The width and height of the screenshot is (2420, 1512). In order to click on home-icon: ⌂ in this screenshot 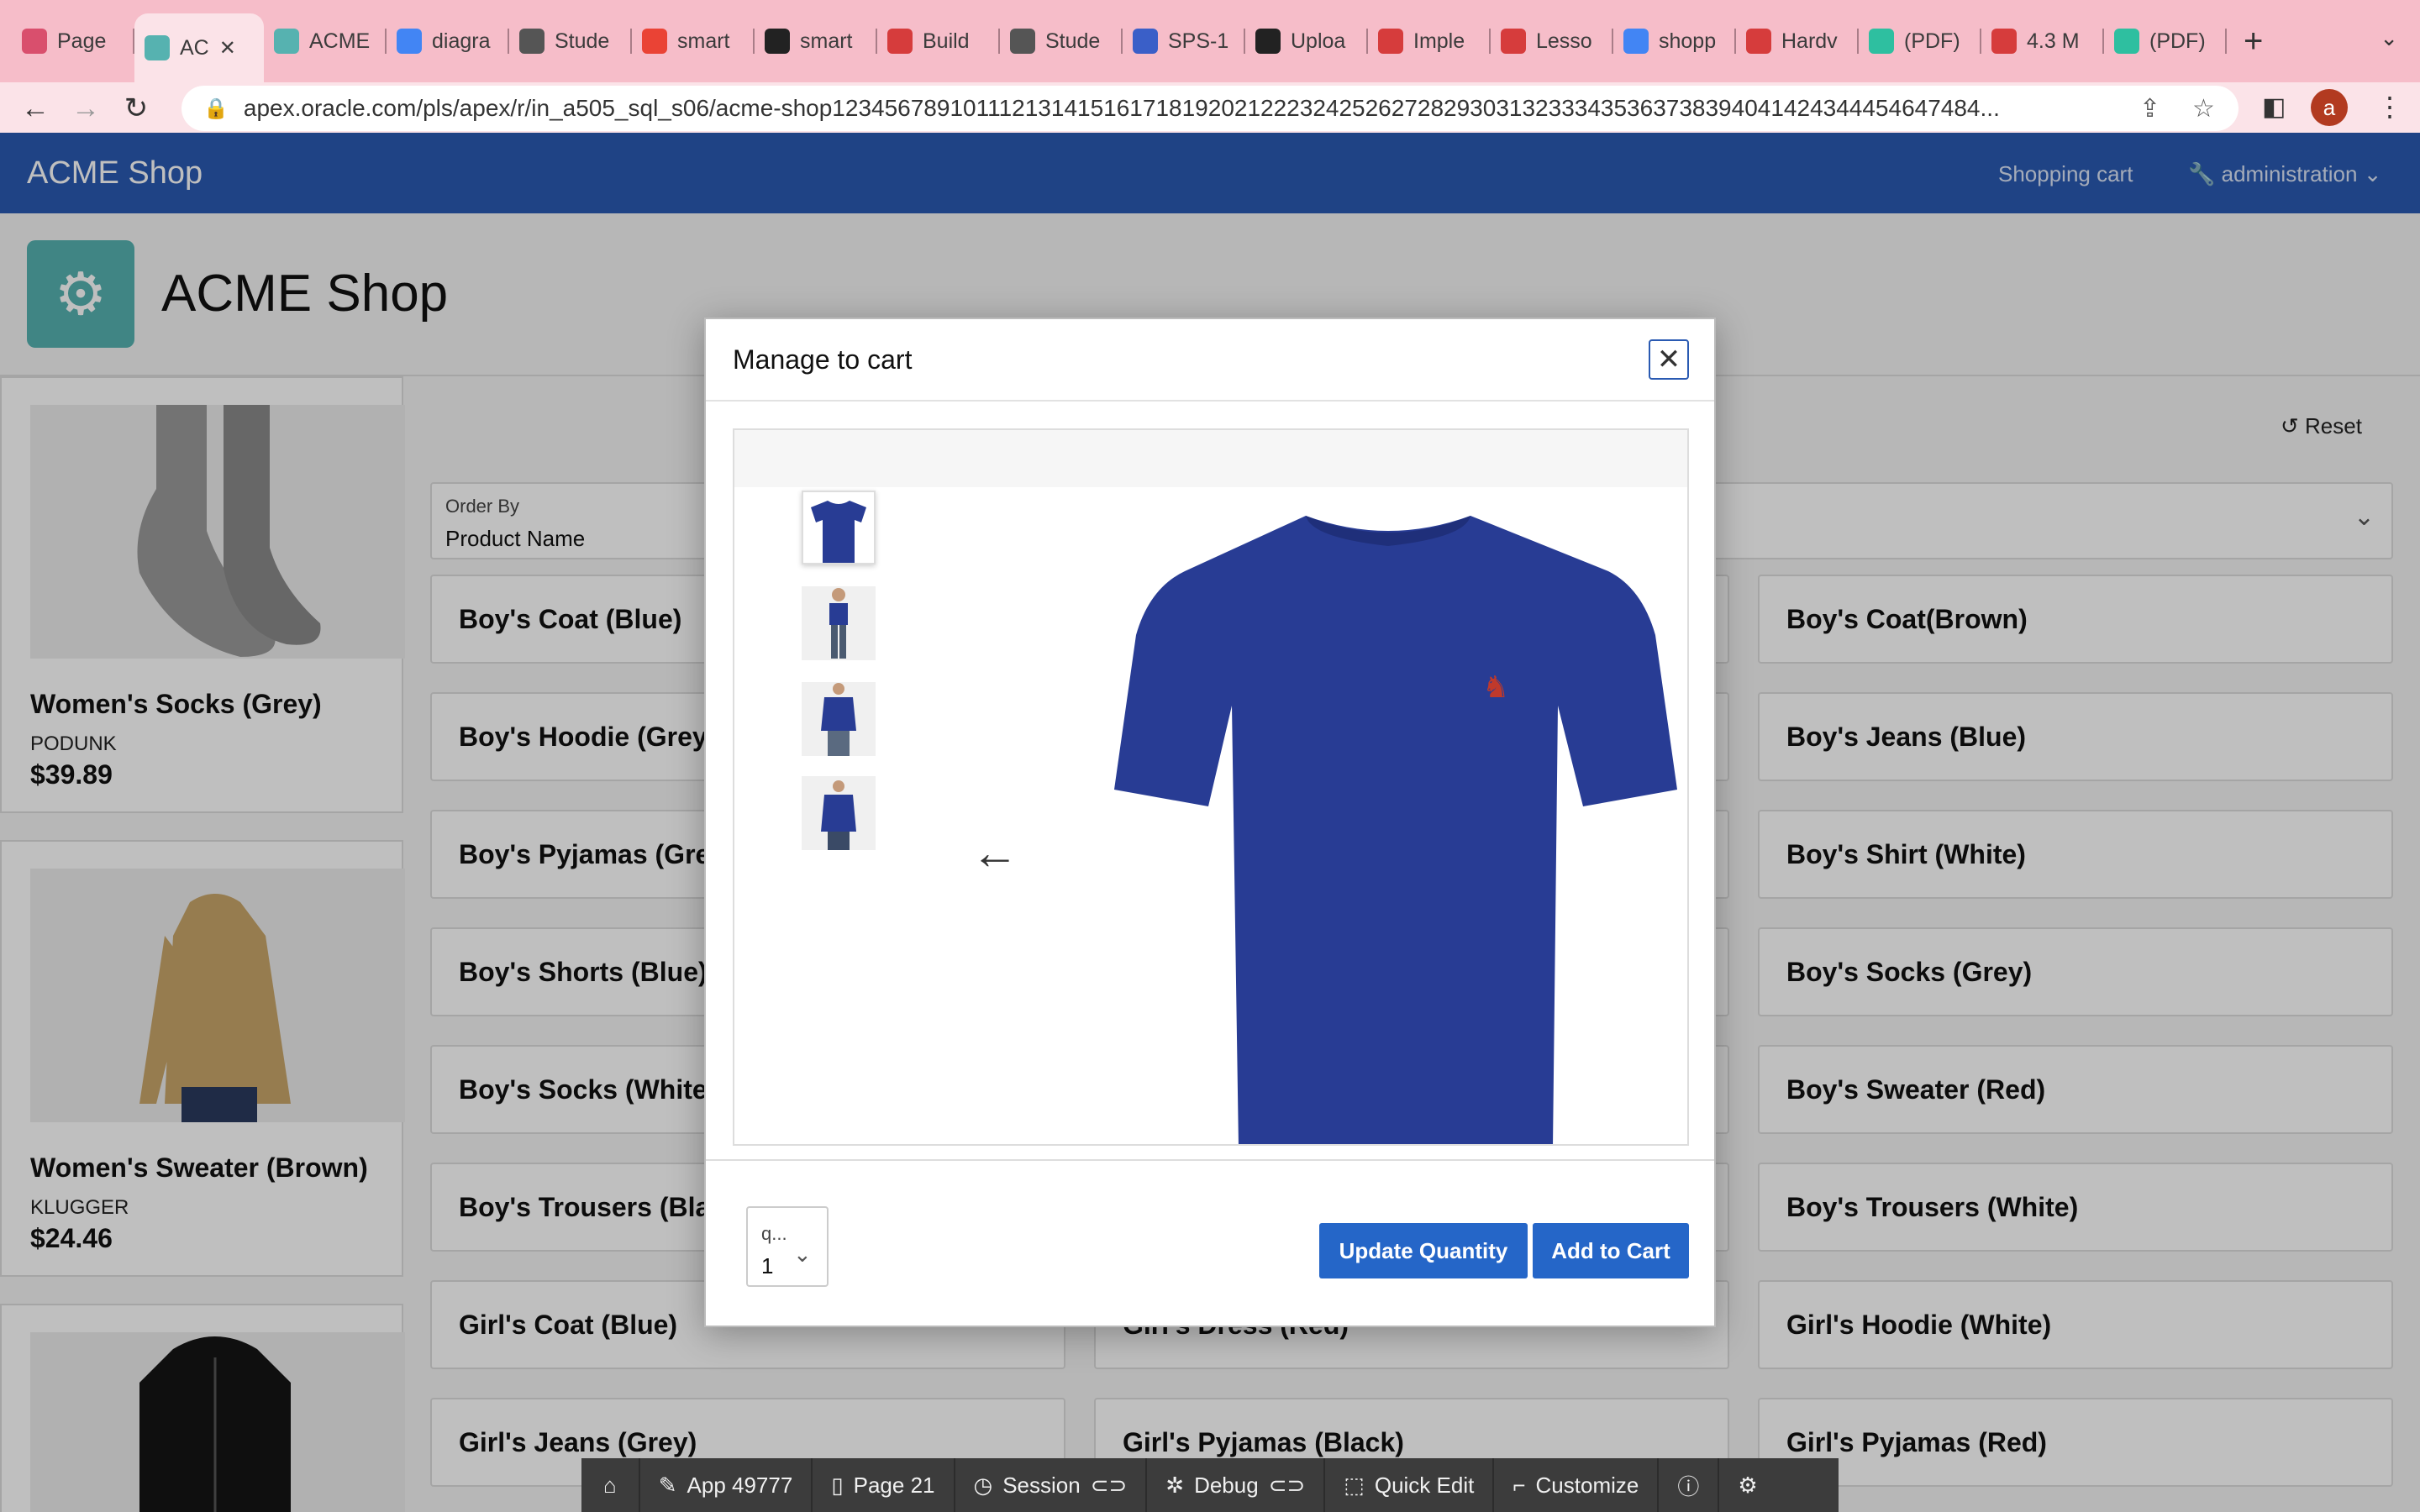, I will do `click(611, 1485)`.